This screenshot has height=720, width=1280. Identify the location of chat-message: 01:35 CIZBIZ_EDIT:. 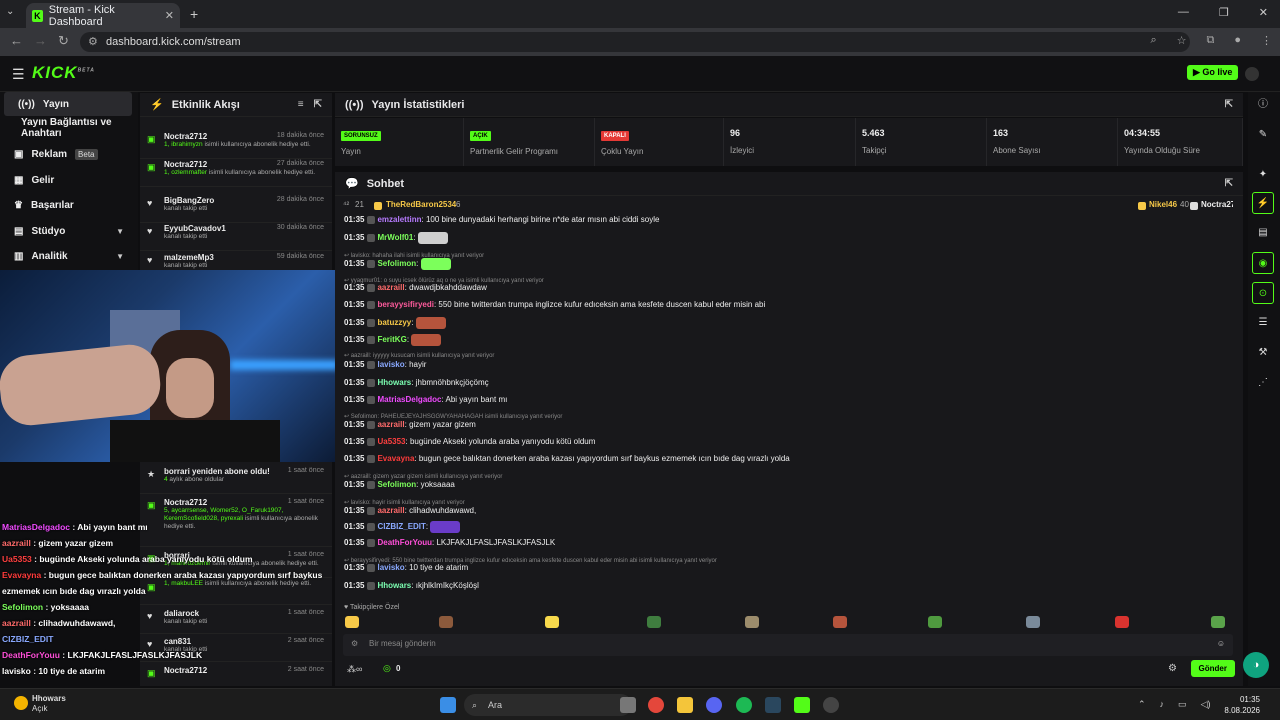
(403, 527).